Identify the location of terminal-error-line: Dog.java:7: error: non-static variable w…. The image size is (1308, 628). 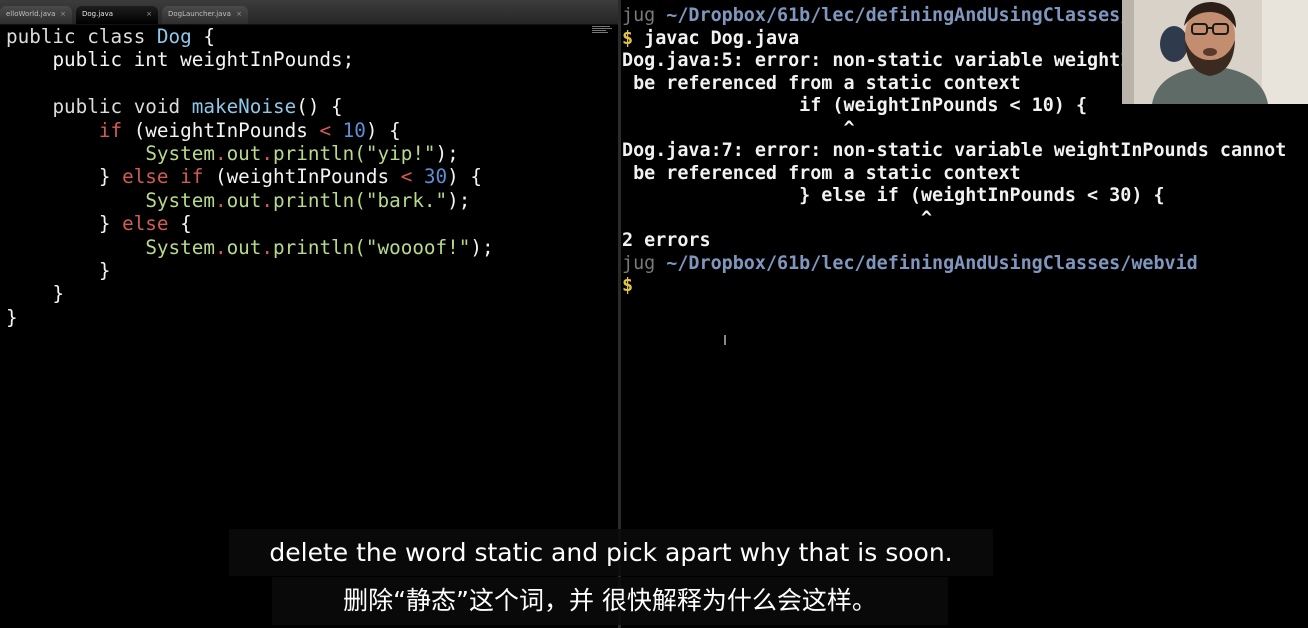
(954, 150).